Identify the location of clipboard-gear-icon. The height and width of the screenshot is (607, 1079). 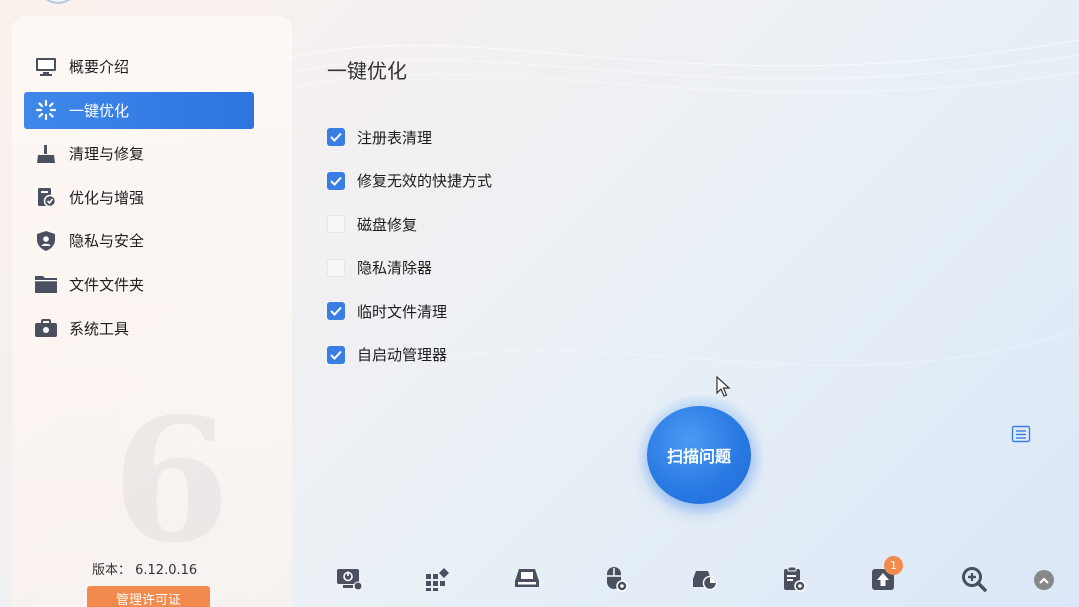
(794, 579).